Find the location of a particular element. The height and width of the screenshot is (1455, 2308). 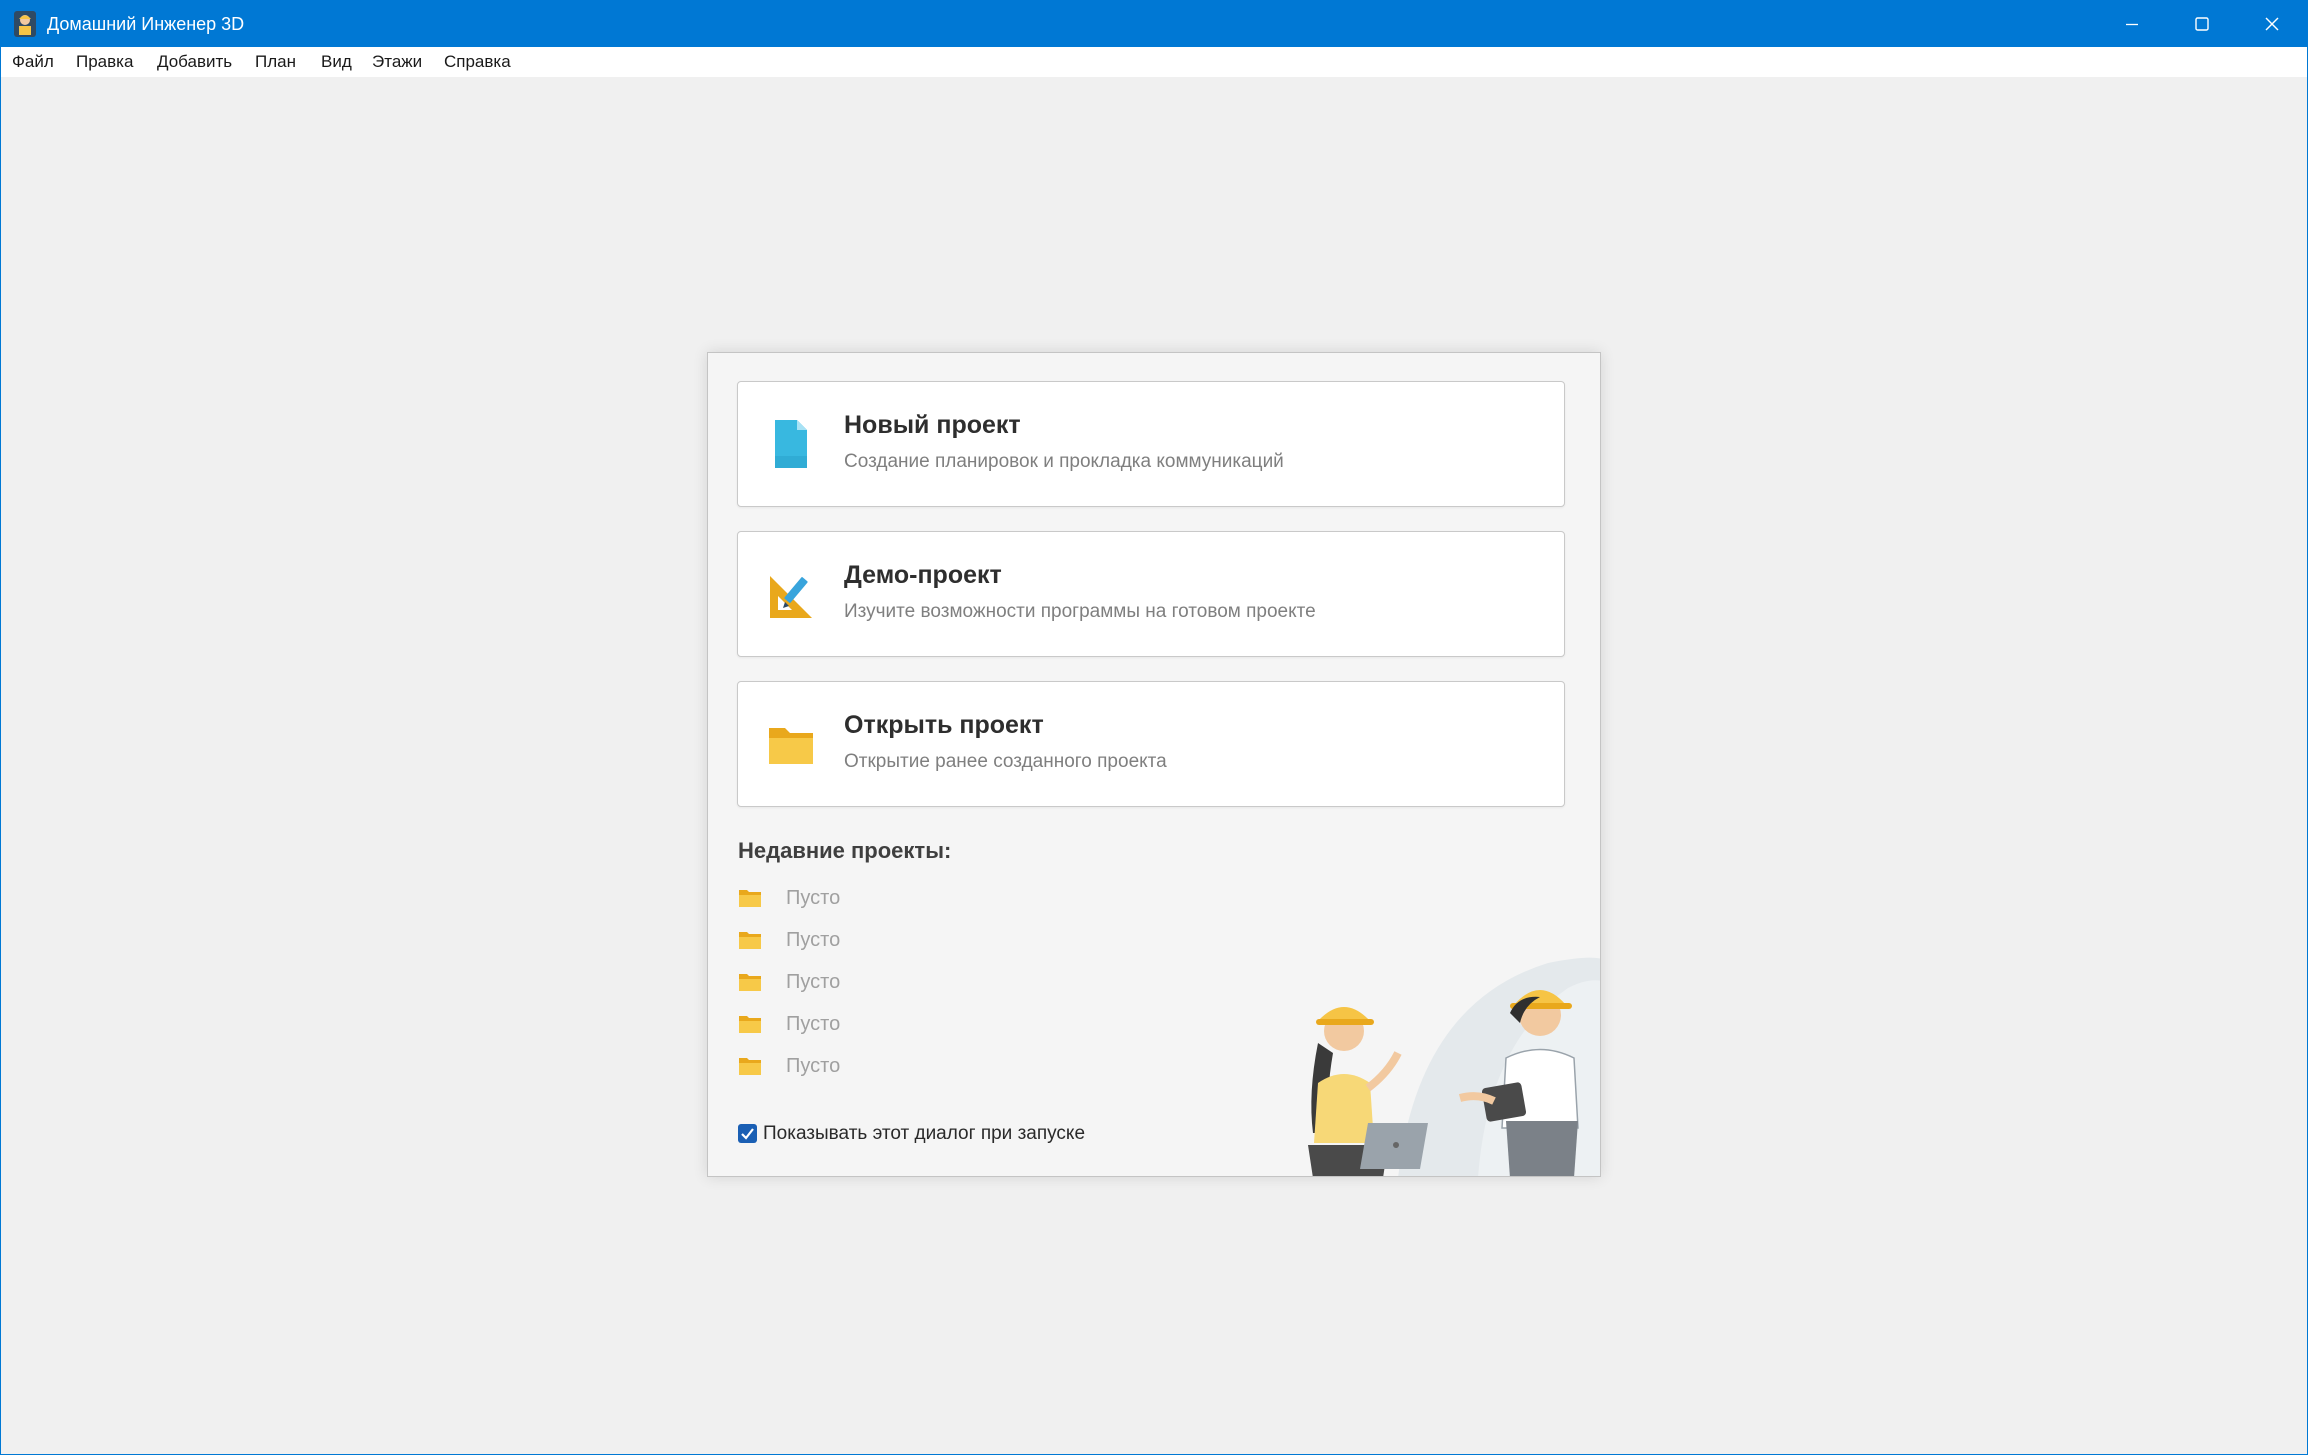

menu-plan: План is located at coordinates (275, 62).